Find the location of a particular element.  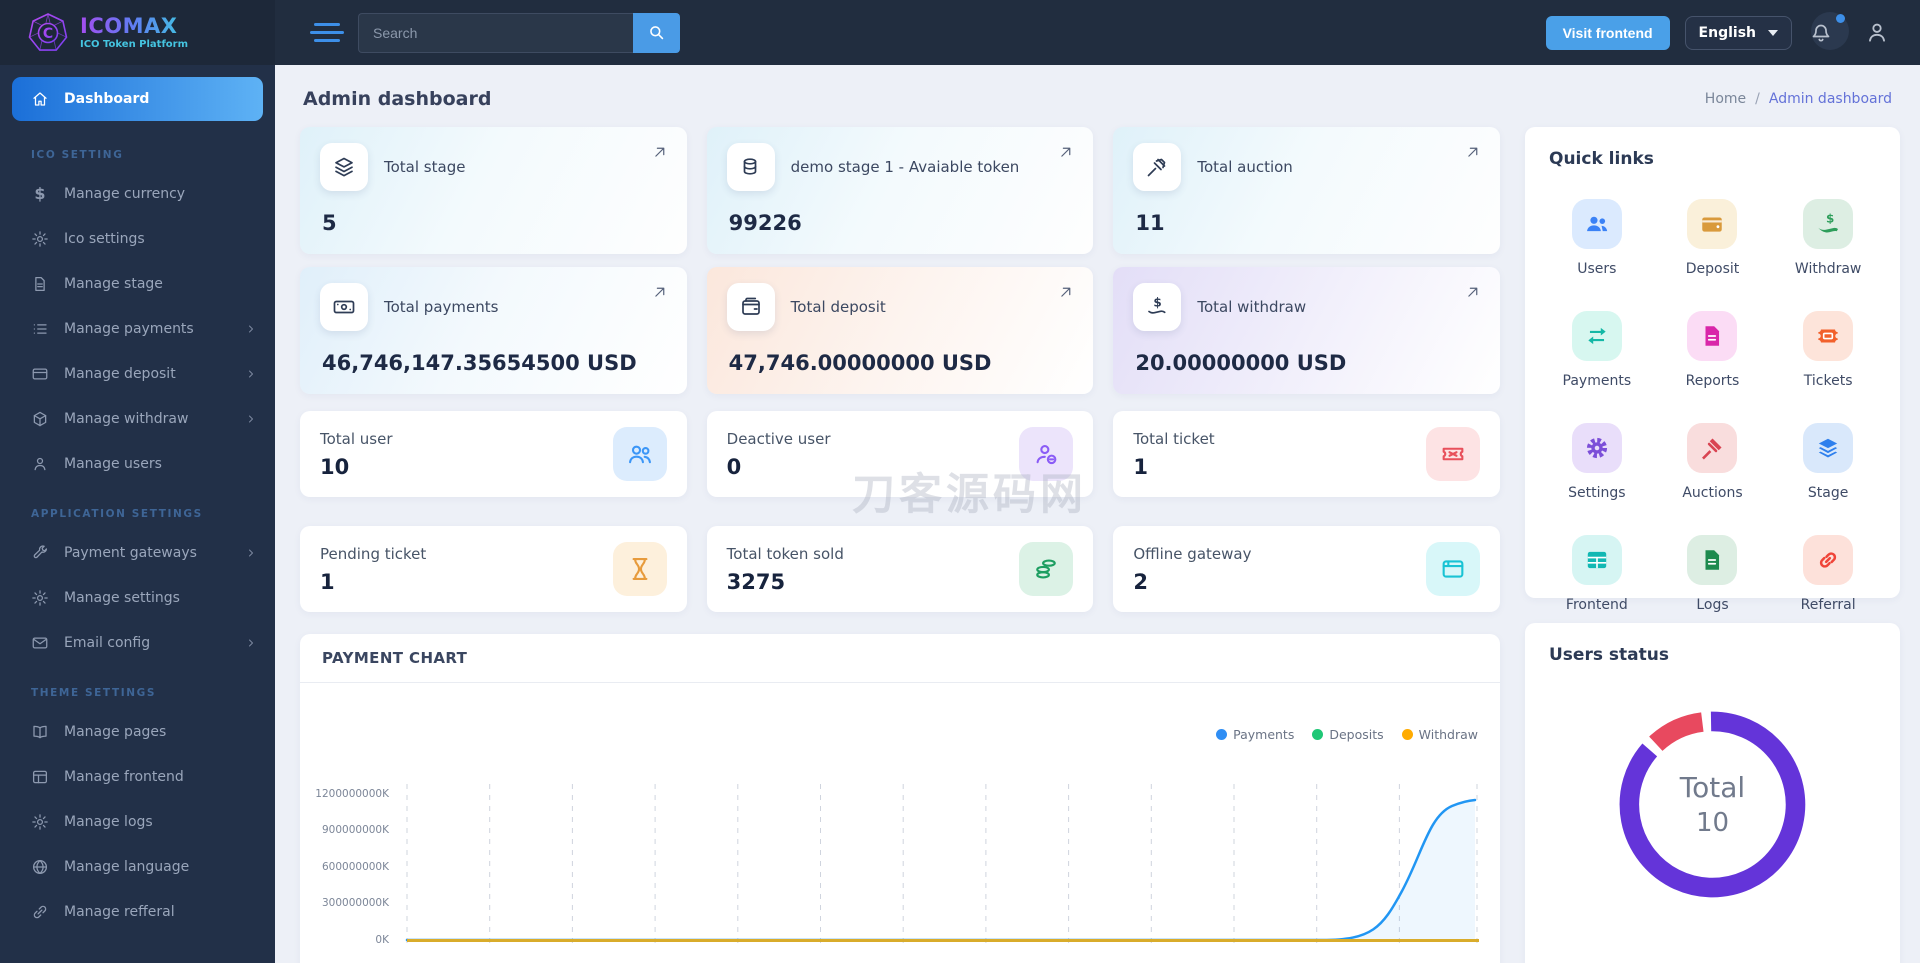

language-value: English is located at coordinates (1727, 32).